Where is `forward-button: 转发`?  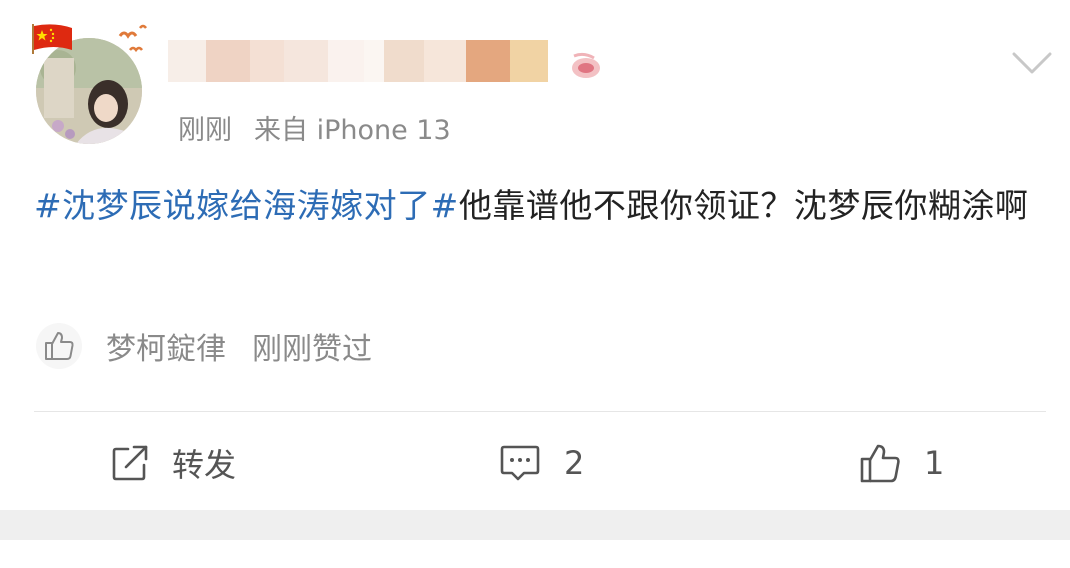 forward-button: 转发 is located at coordinates (173, 463).